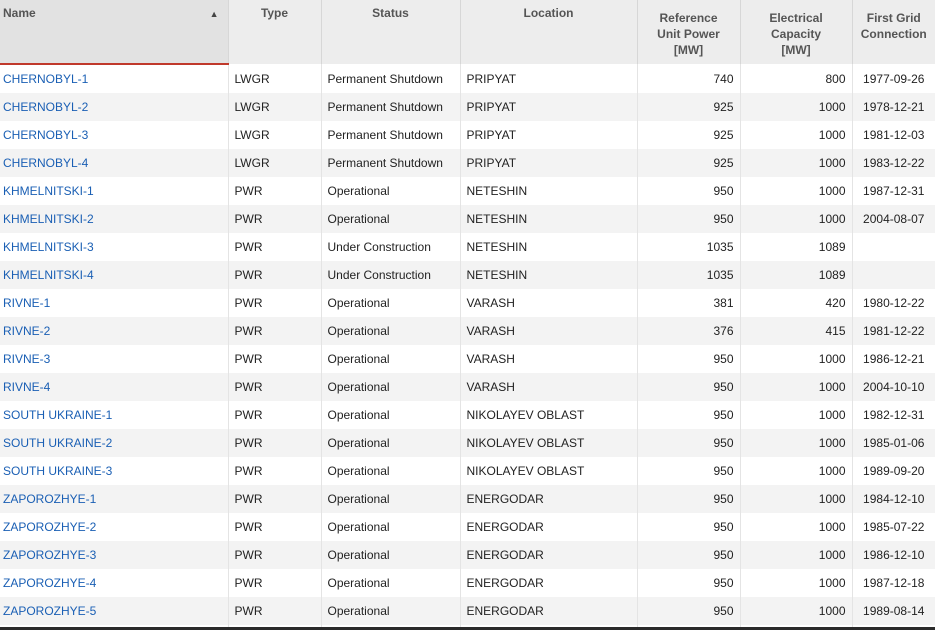 The image size is (935, 633). What do you see at coordinates (391, 32) in the screenshot?
I see `column-header-status: Status` at bounding box center [391, 32].